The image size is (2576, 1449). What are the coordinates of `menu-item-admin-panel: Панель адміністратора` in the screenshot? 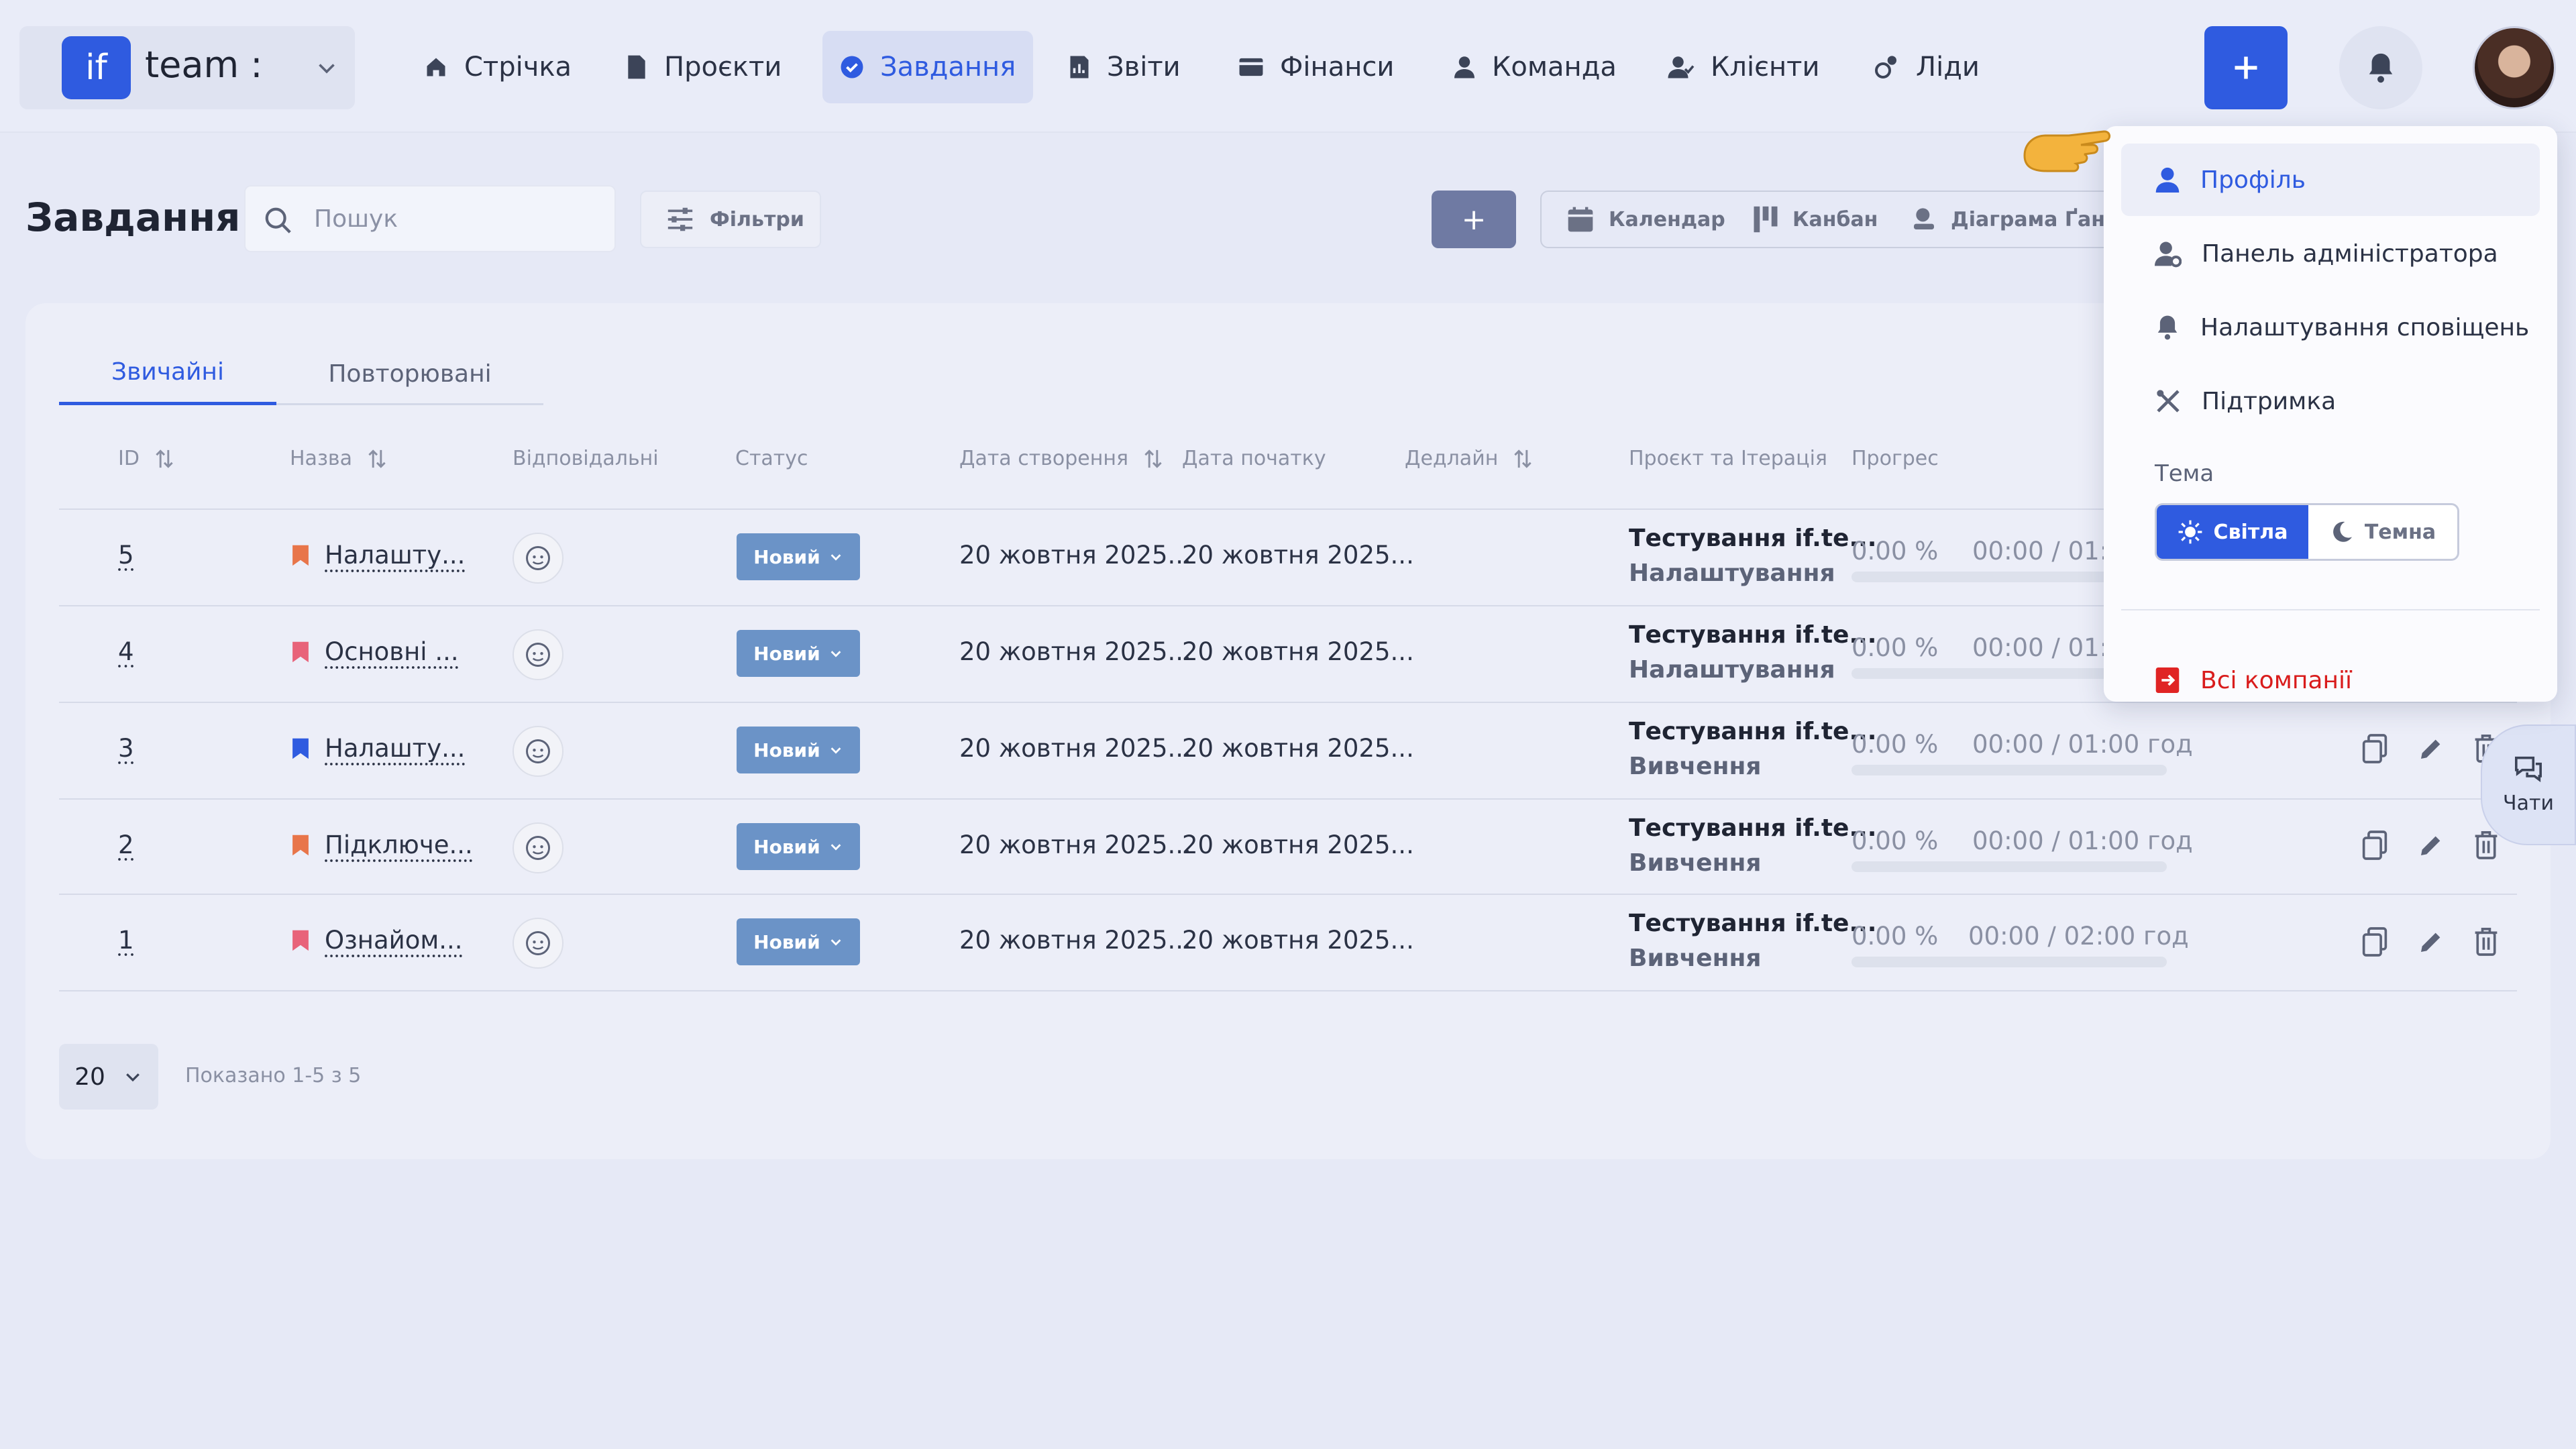 It's located at (2330, 253).